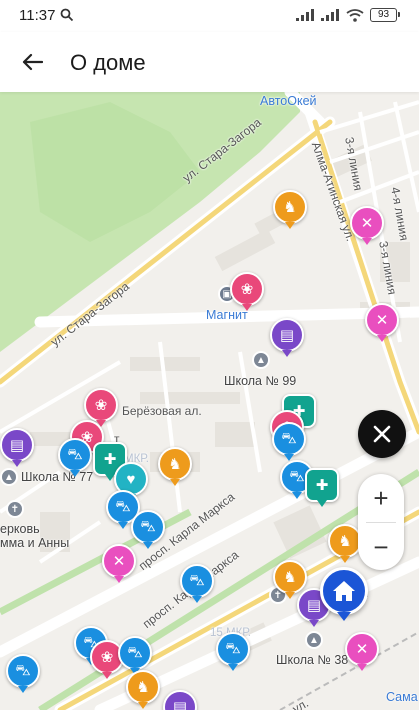 This screenshot has height=710, width=419. I want to click on wifi-icon, so click(355, 15).